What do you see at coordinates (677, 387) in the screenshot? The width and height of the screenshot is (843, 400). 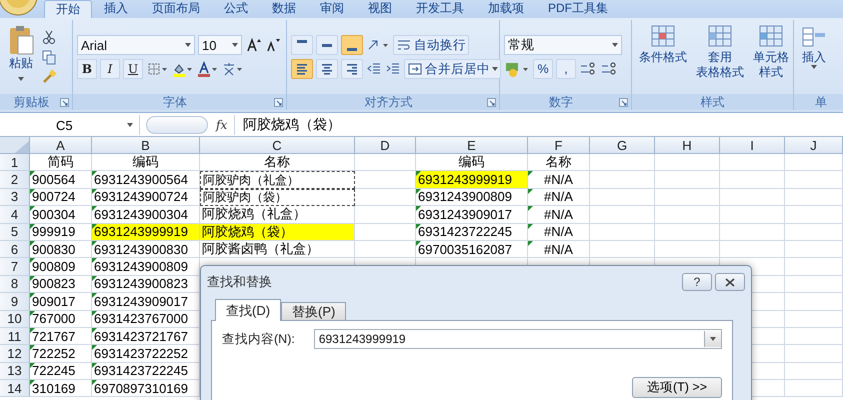 I see `options-button: 选项(T) >>` at bounding box center [677, 387].